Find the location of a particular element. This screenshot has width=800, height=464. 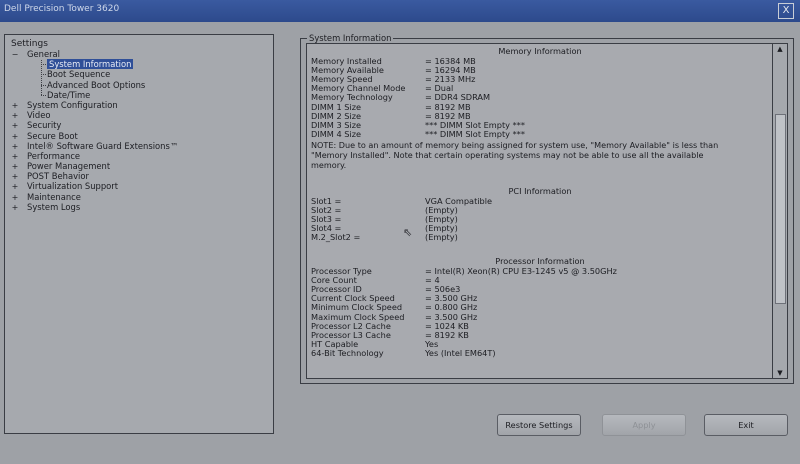

tree-item-label: Power Management is located at coordinates (69, 166).